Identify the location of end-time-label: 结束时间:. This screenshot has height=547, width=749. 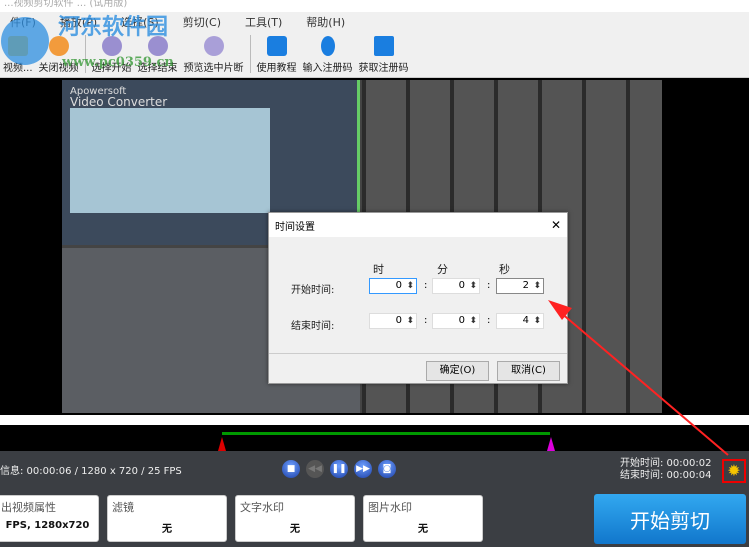
(313, 326).